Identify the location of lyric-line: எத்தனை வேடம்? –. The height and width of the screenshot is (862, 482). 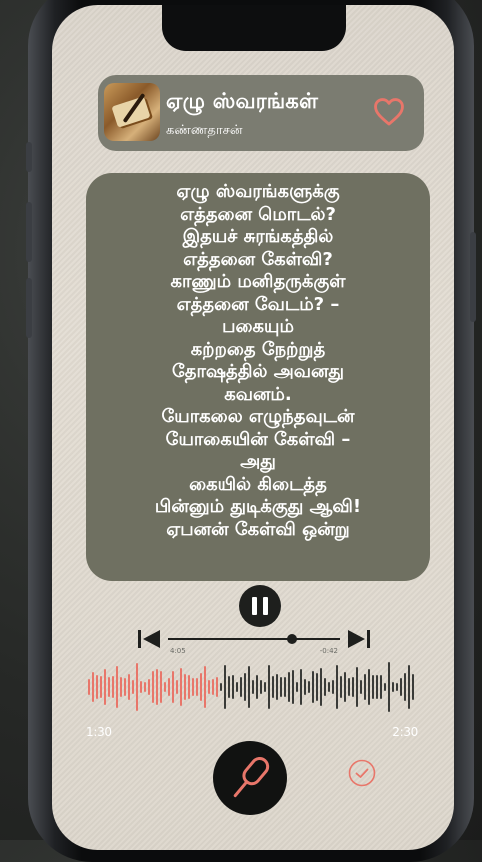
(258, 304).